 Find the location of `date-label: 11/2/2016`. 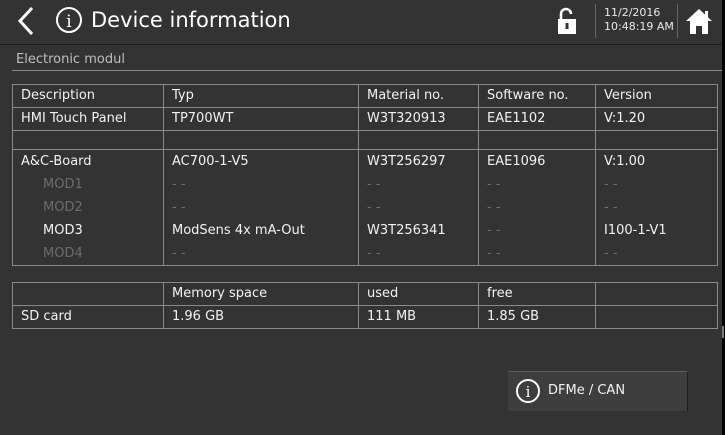

date-label: 11/2/2016 is located at coordinates (632, 12).